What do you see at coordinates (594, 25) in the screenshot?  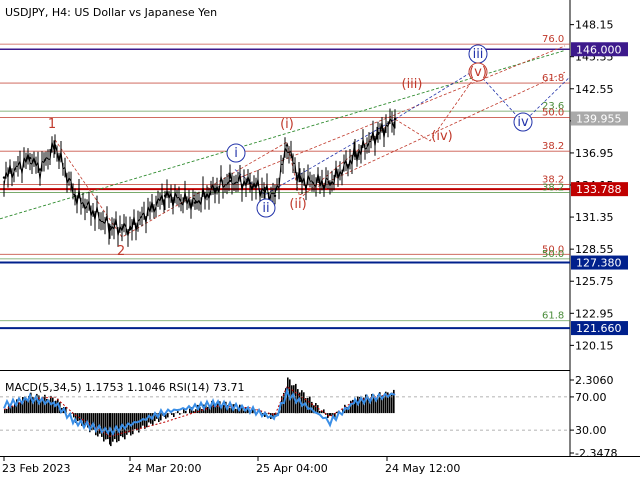 I see `price-tick-label: 148.15` at bounding box center [594, 25].